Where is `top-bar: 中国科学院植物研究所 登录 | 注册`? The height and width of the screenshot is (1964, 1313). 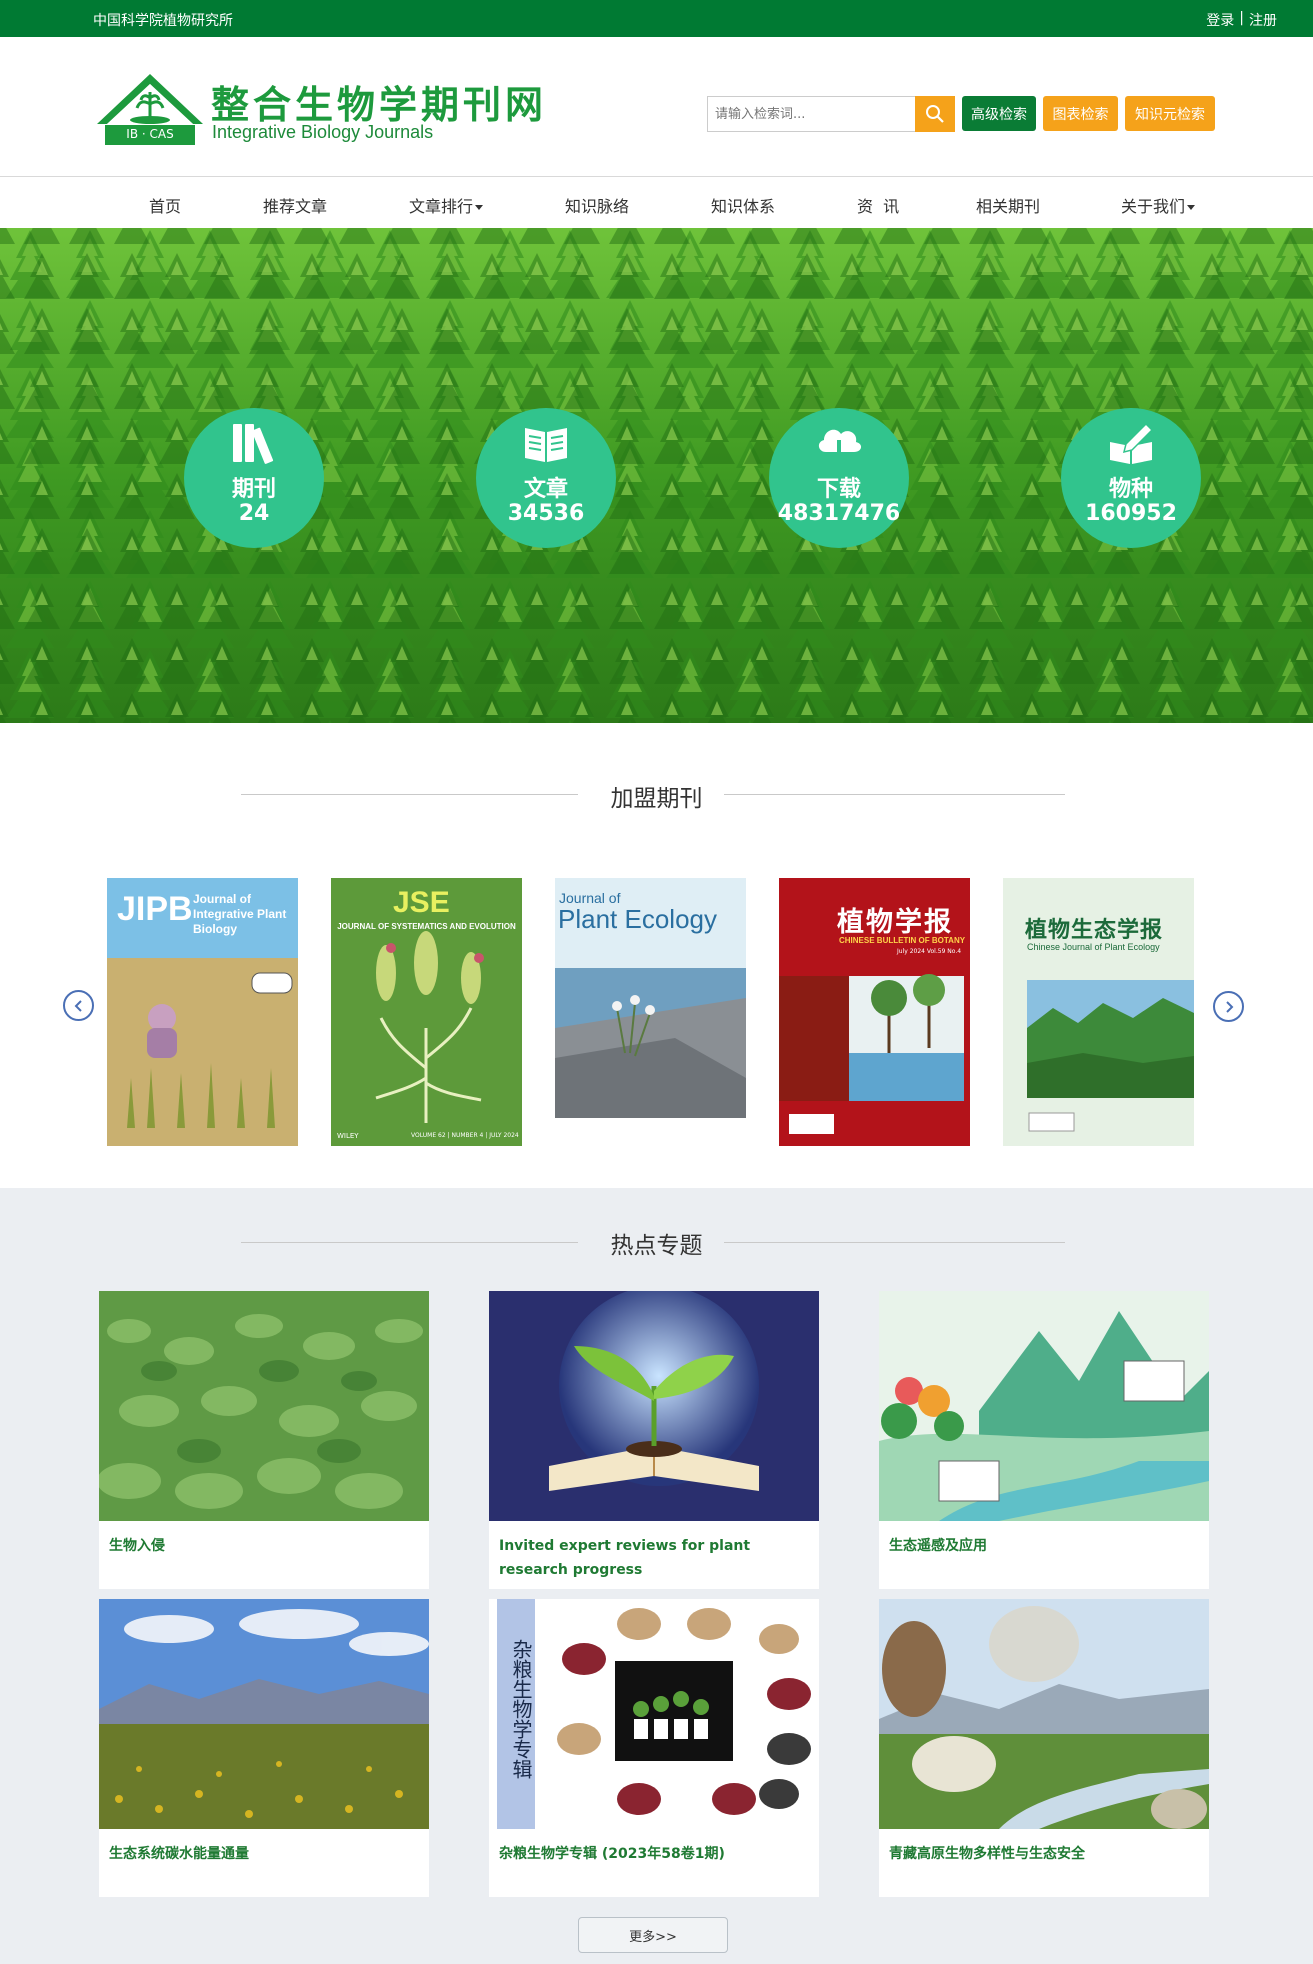
top-bar: 中国科学院植物研究所 登录 | 注册 is located at coordinates (656, 18).